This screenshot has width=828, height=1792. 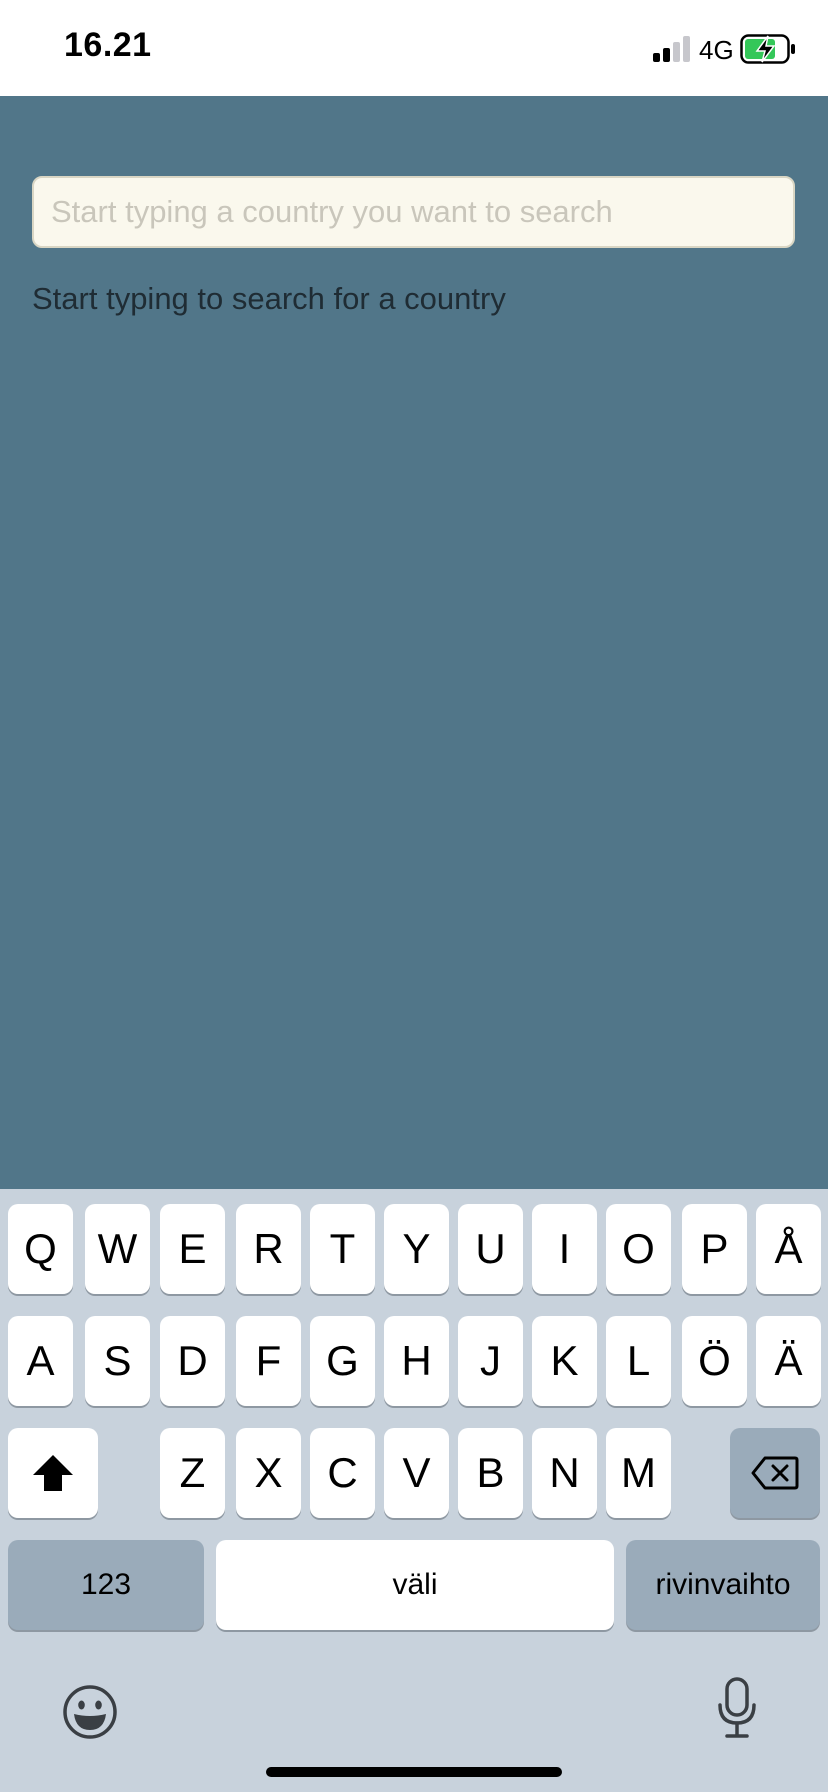 I want to click on status-bar: 16.21 4G, so click(x=414, y=48).